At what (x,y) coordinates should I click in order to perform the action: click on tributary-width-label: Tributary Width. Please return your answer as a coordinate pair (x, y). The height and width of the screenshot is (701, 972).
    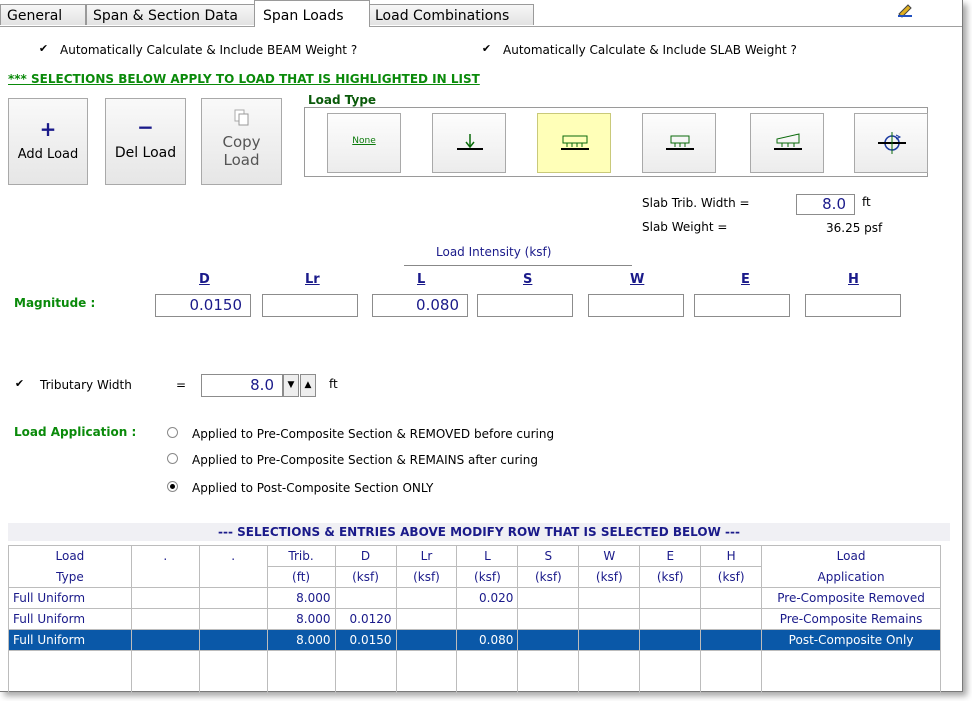
    Looking at the image, I should click on (86, 385).